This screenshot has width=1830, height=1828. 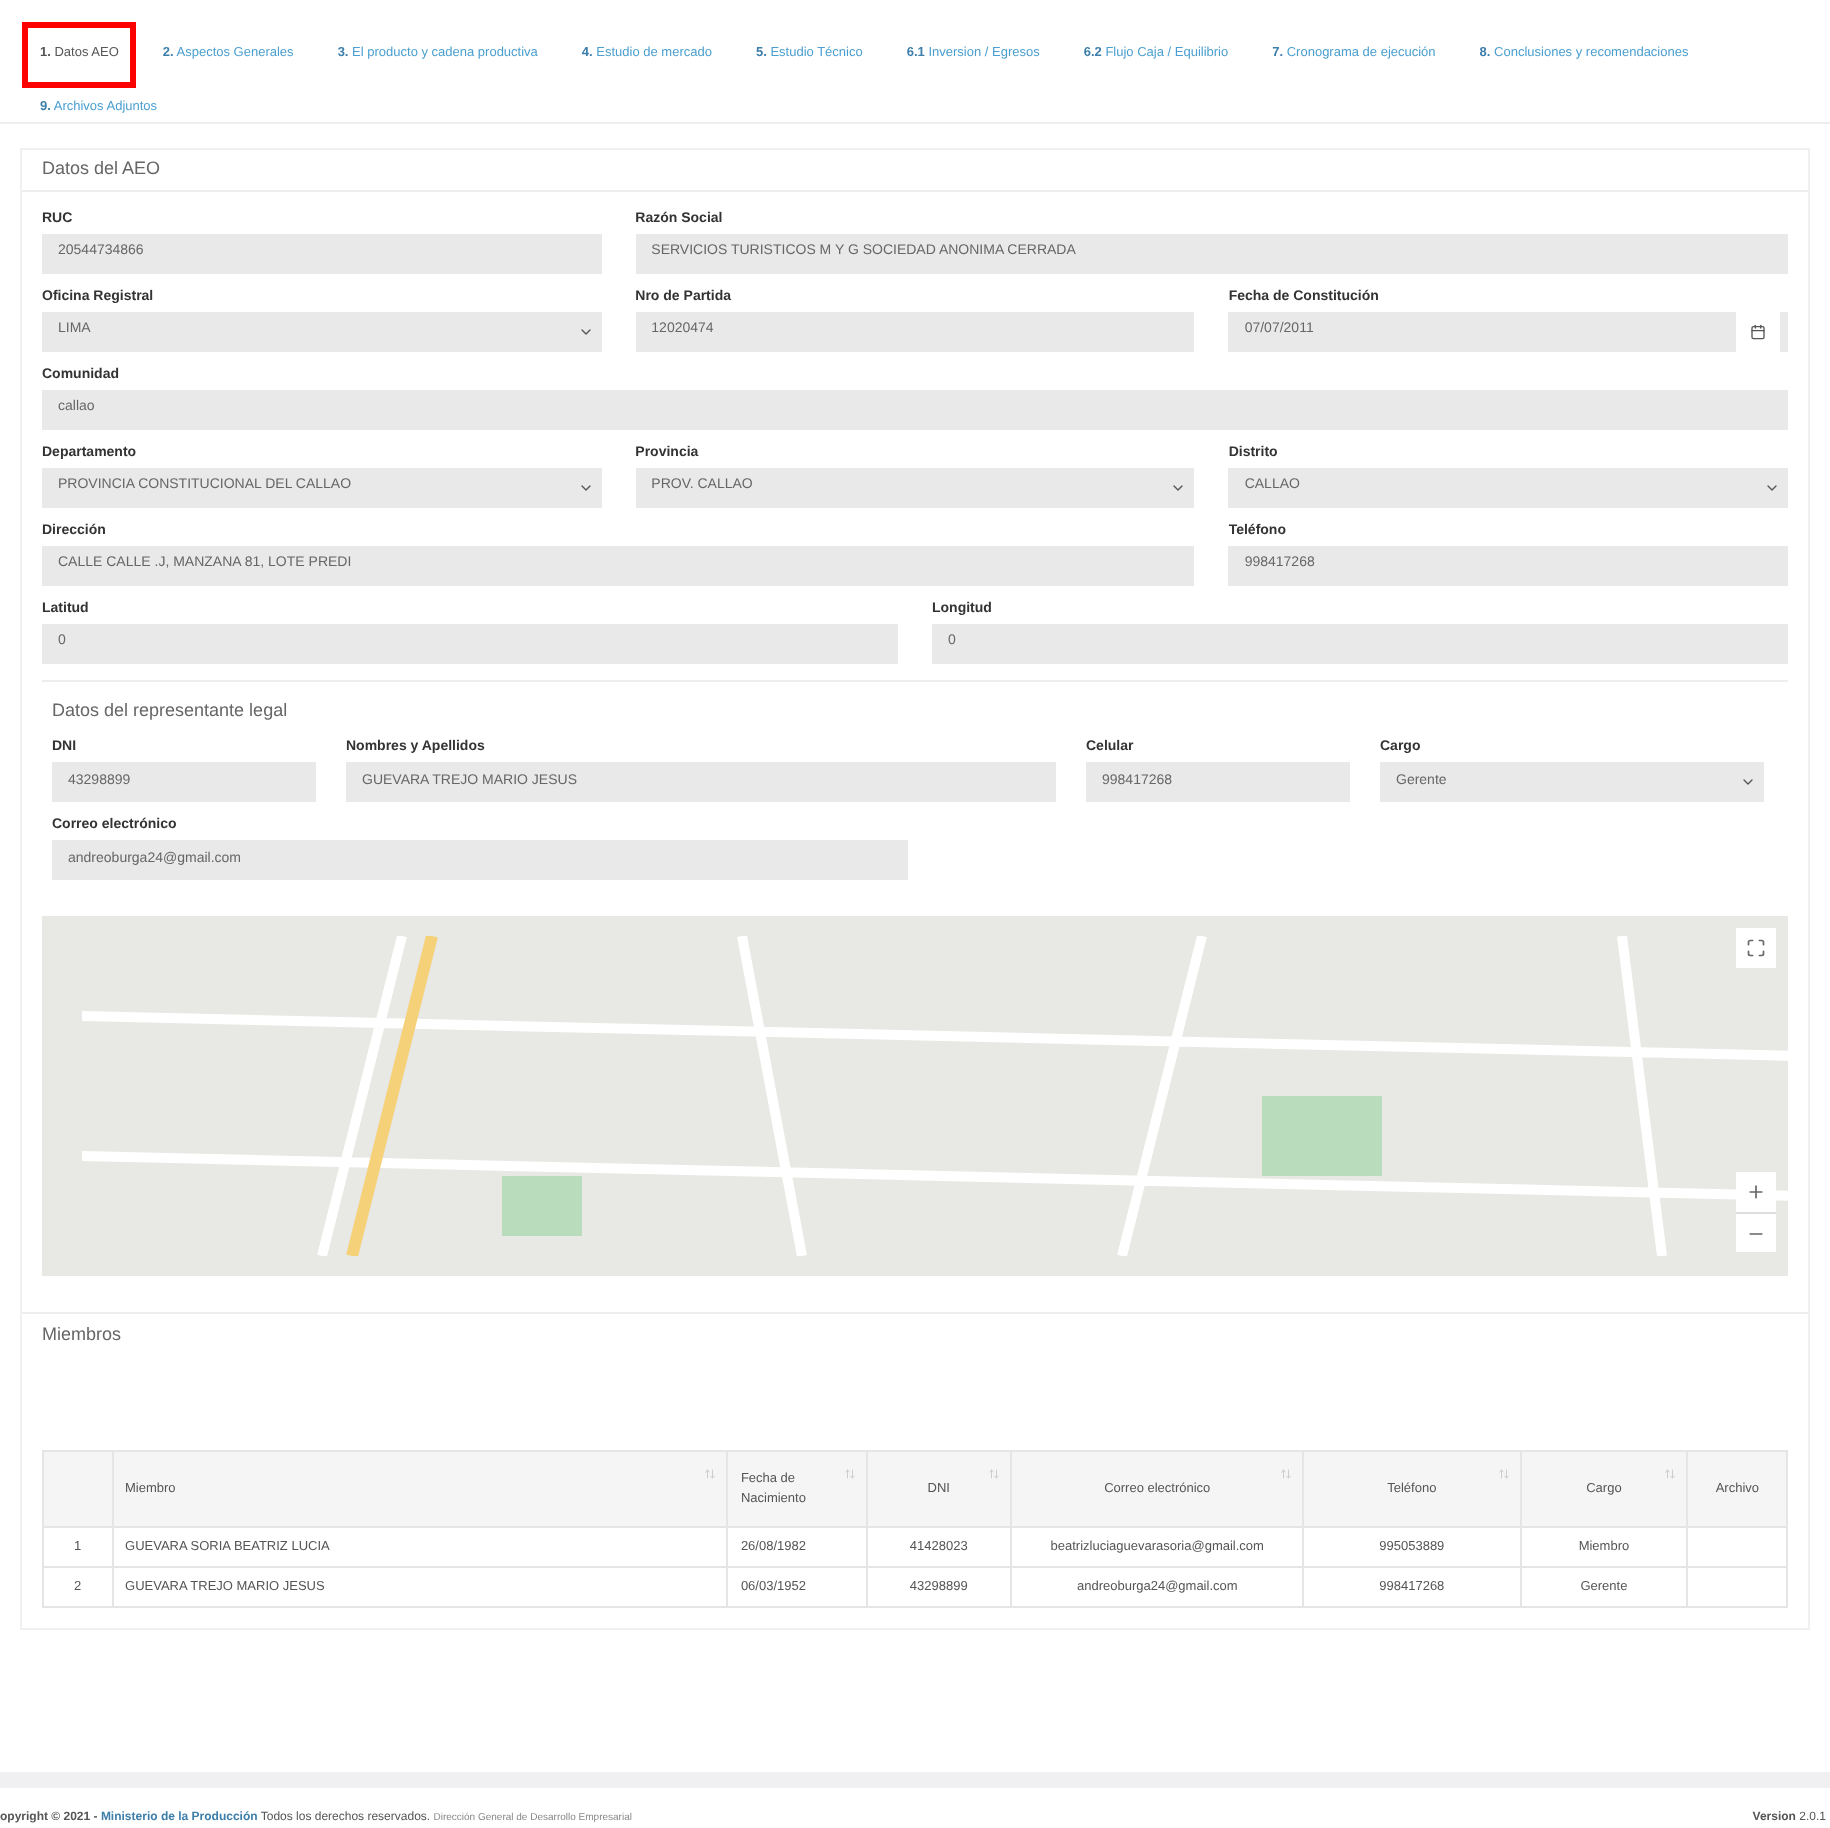 I want to click on calendar-icon, so click(x=1757, y=331).